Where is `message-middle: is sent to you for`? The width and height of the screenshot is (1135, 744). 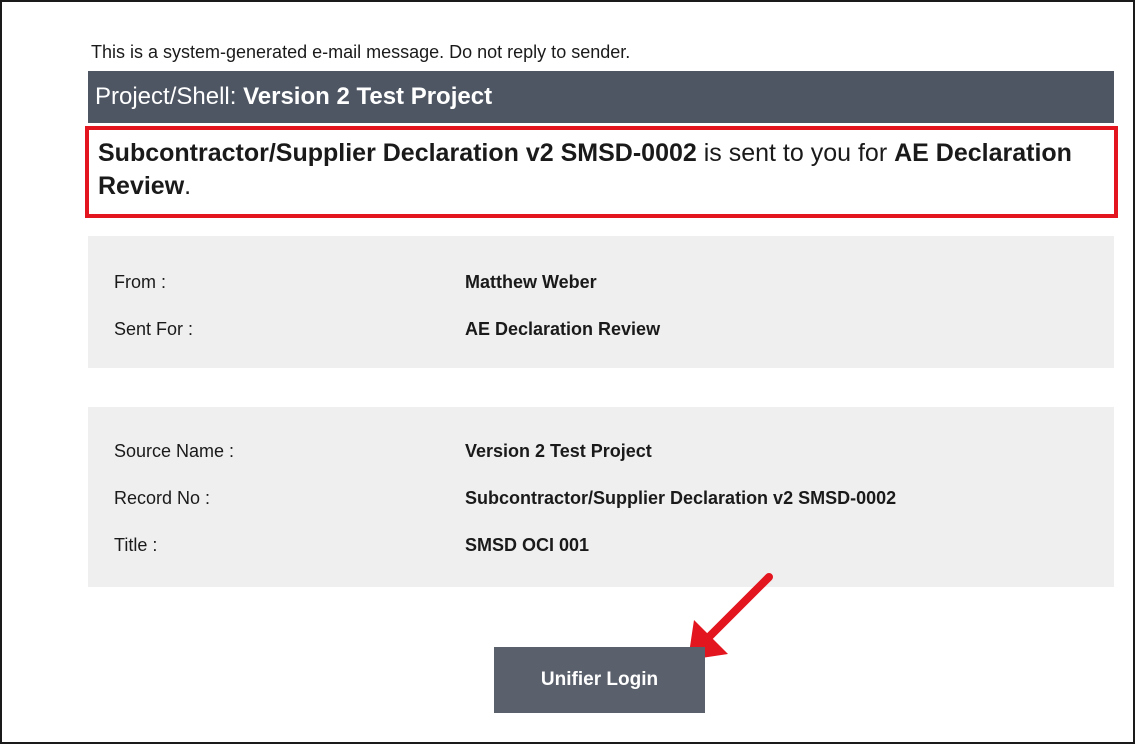
message-middle: is sent to you for is located at coordinates (795, 153).